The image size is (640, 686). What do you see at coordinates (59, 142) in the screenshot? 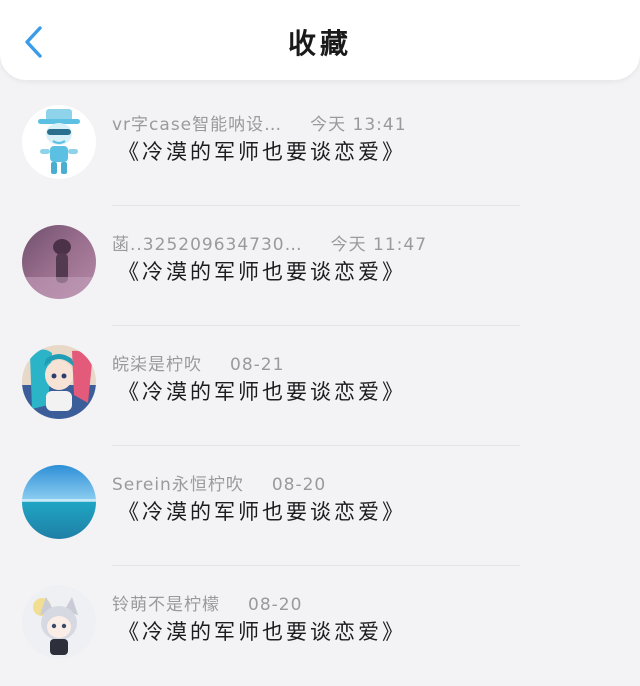
I see `cartoon-boy-avatar` at bounding box center [59, 142].